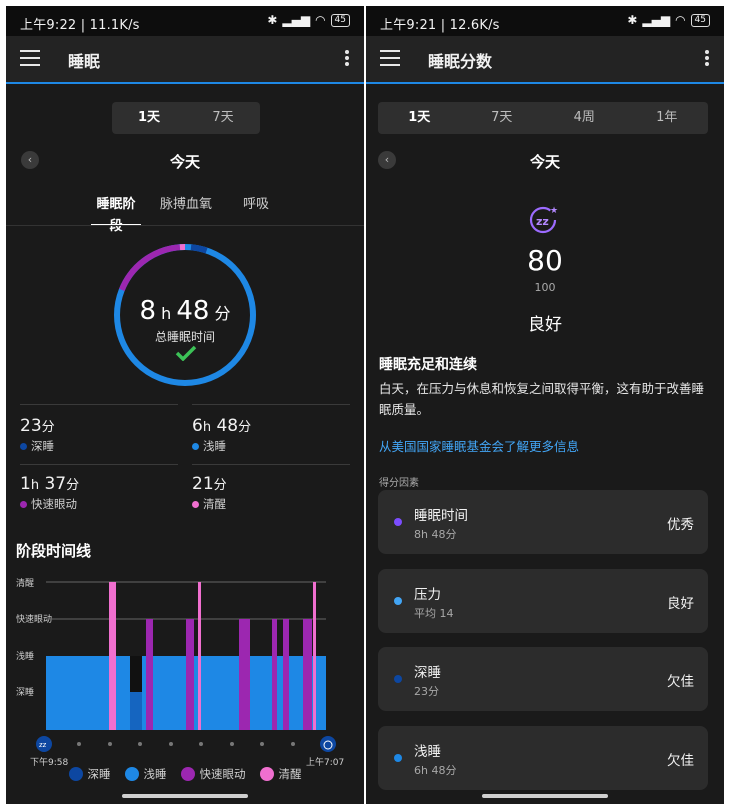 This screenshot has height=810, width=730. I want to click on legend-rem: 快速眼动, so click(213, 774).